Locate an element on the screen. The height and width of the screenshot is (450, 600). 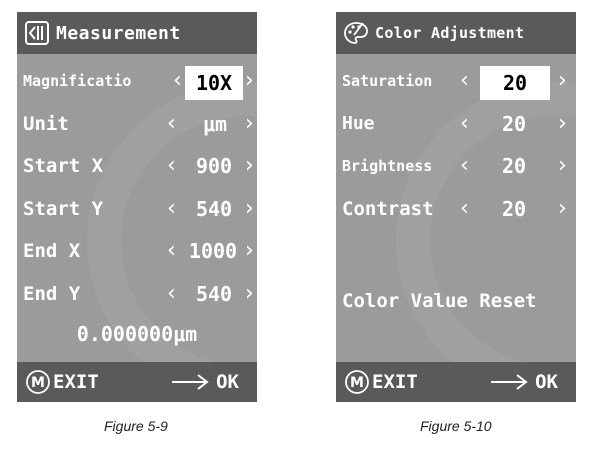
row-label: Brightness is located at coordinates (387, 166).